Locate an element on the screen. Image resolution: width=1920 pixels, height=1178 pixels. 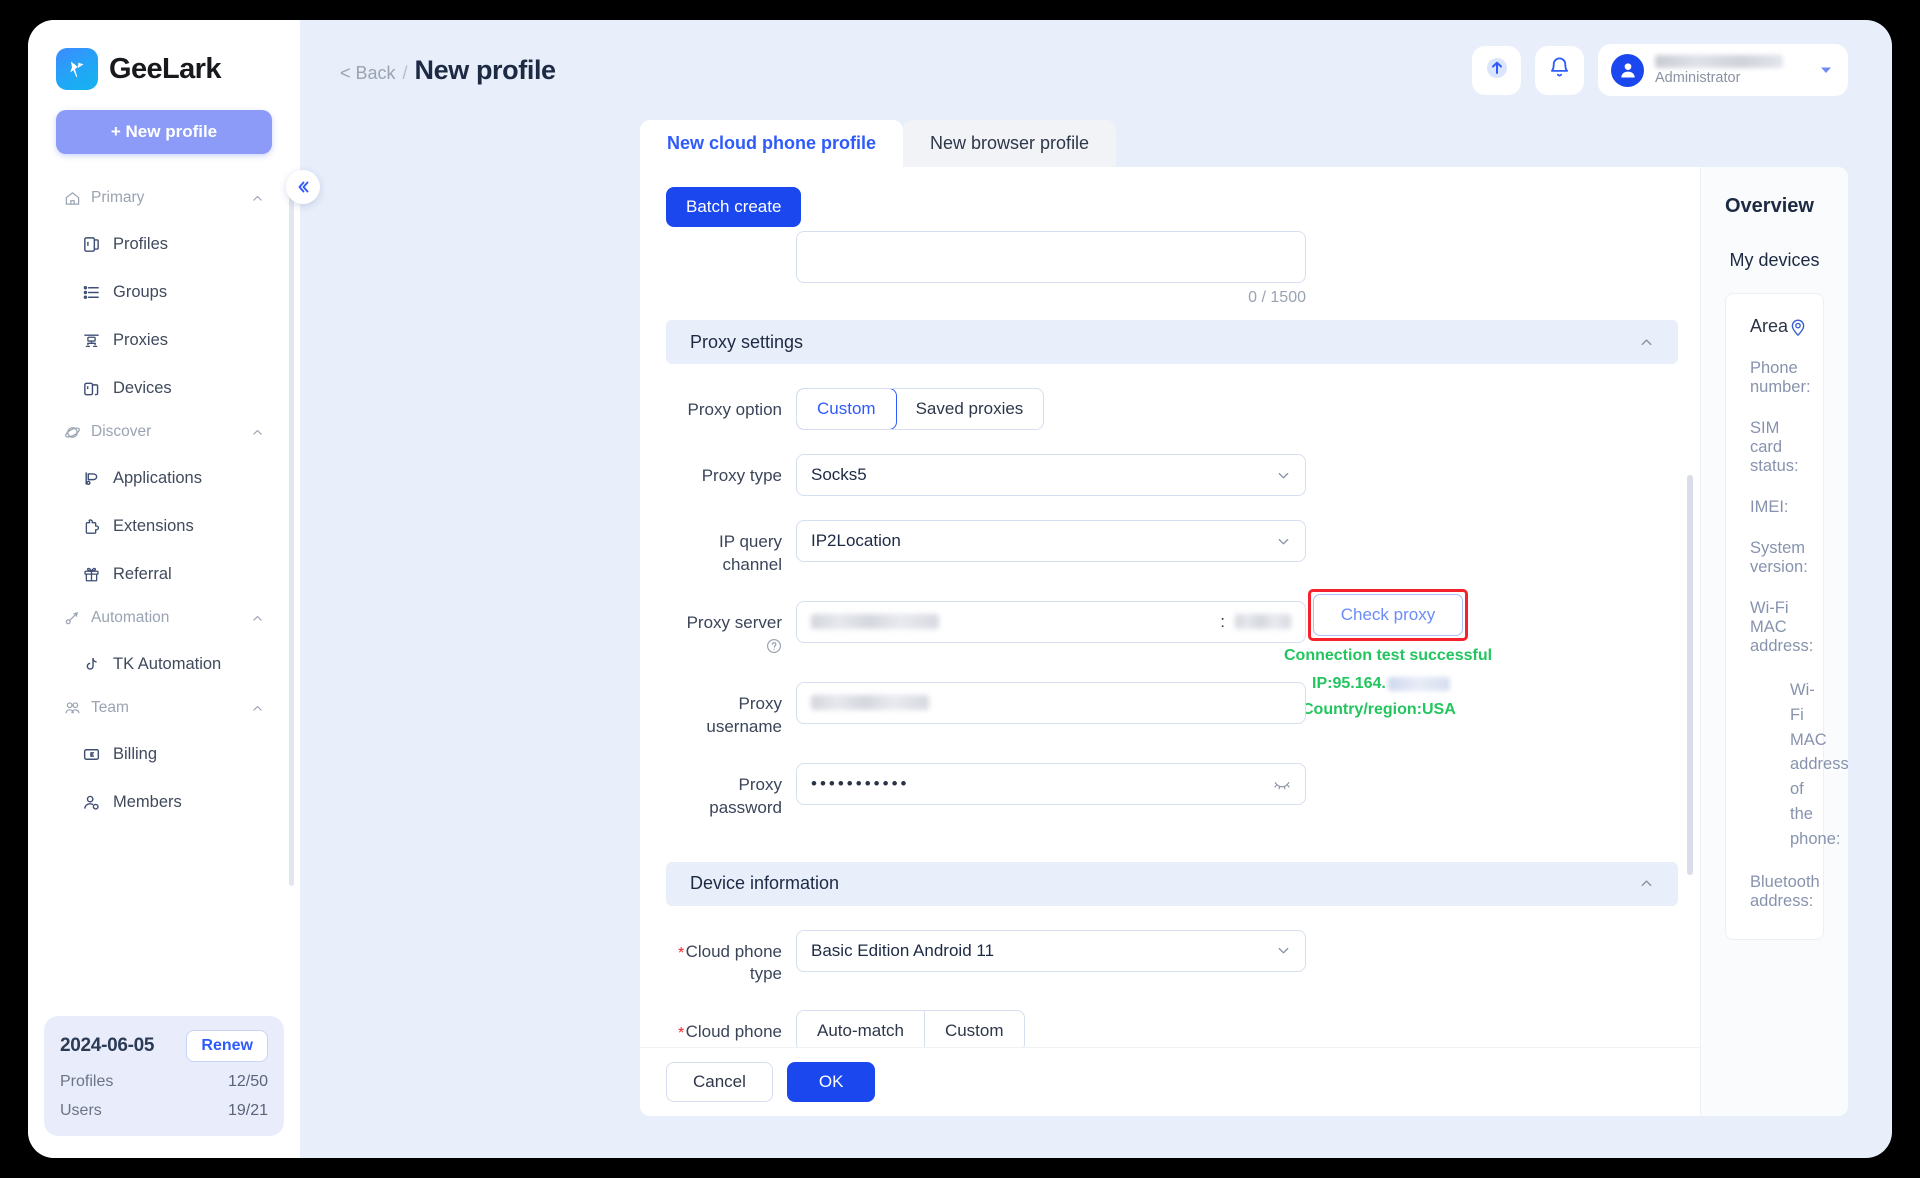
sidebar-item-proxies: Proxies is located at coordinates (159, 340).